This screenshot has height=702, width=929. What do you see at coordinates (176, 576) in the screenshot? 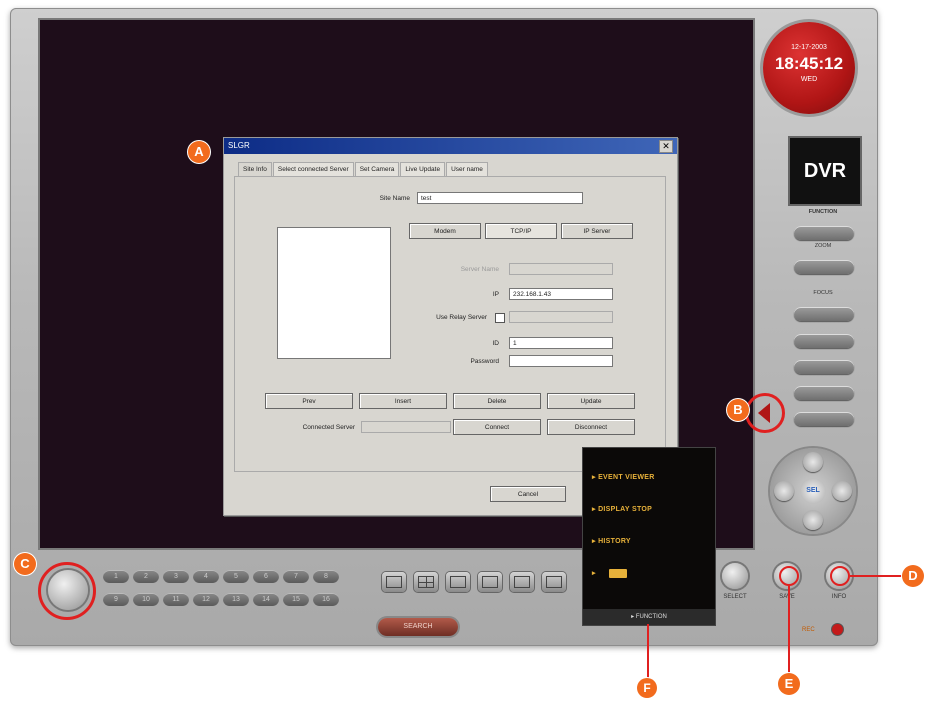
I see `channel-button-3: 3` at bounding box center [176, 576].